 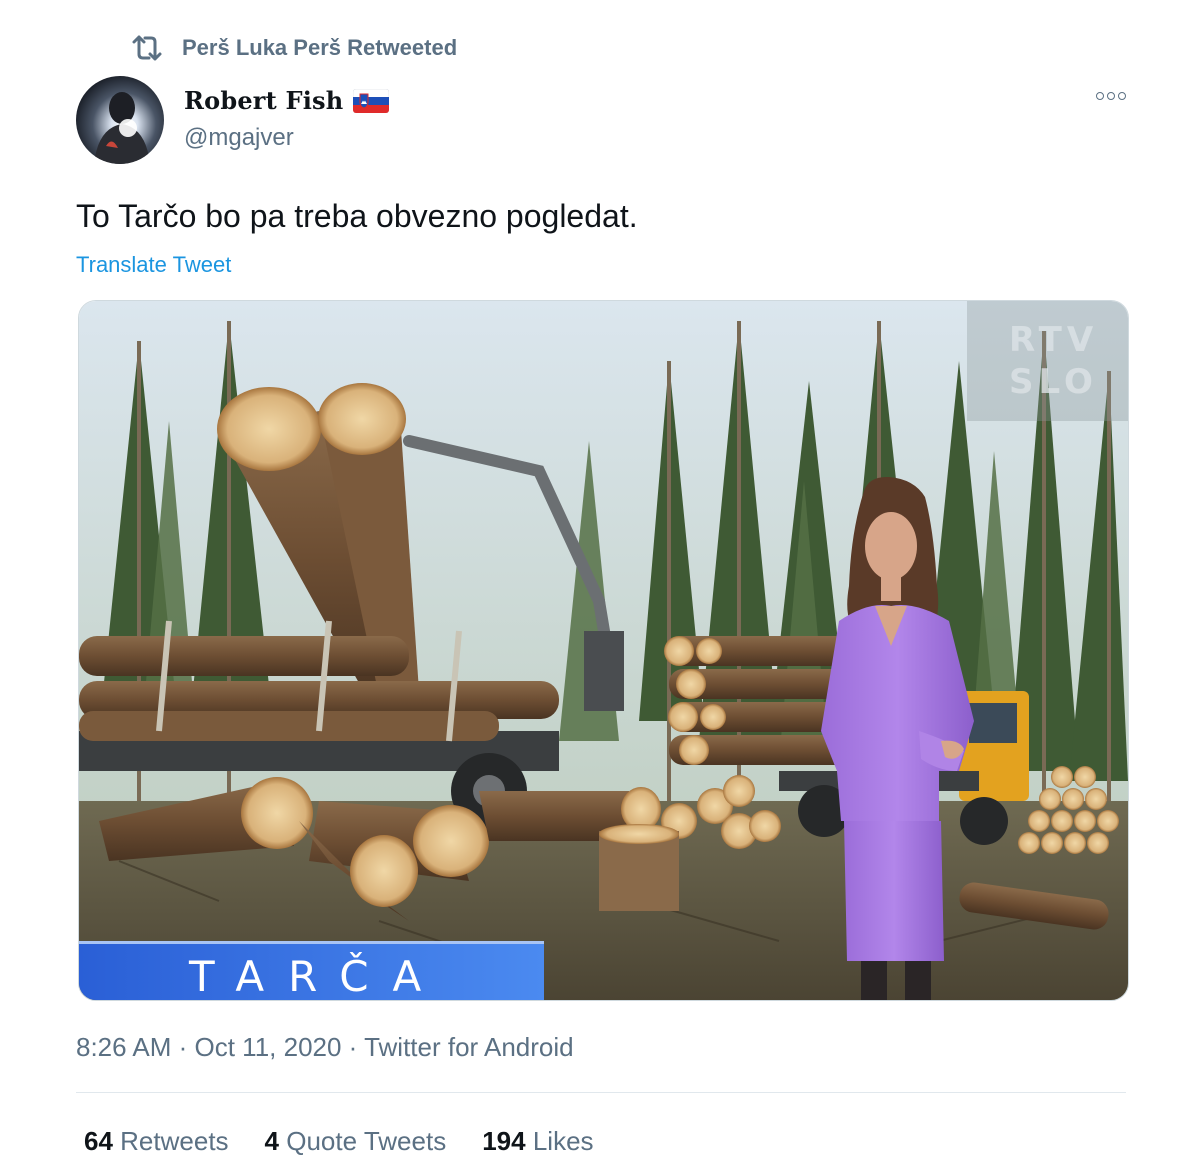 I want to click on quote-tweets-label: Quote Tweets, so click(x=366, y=1141).